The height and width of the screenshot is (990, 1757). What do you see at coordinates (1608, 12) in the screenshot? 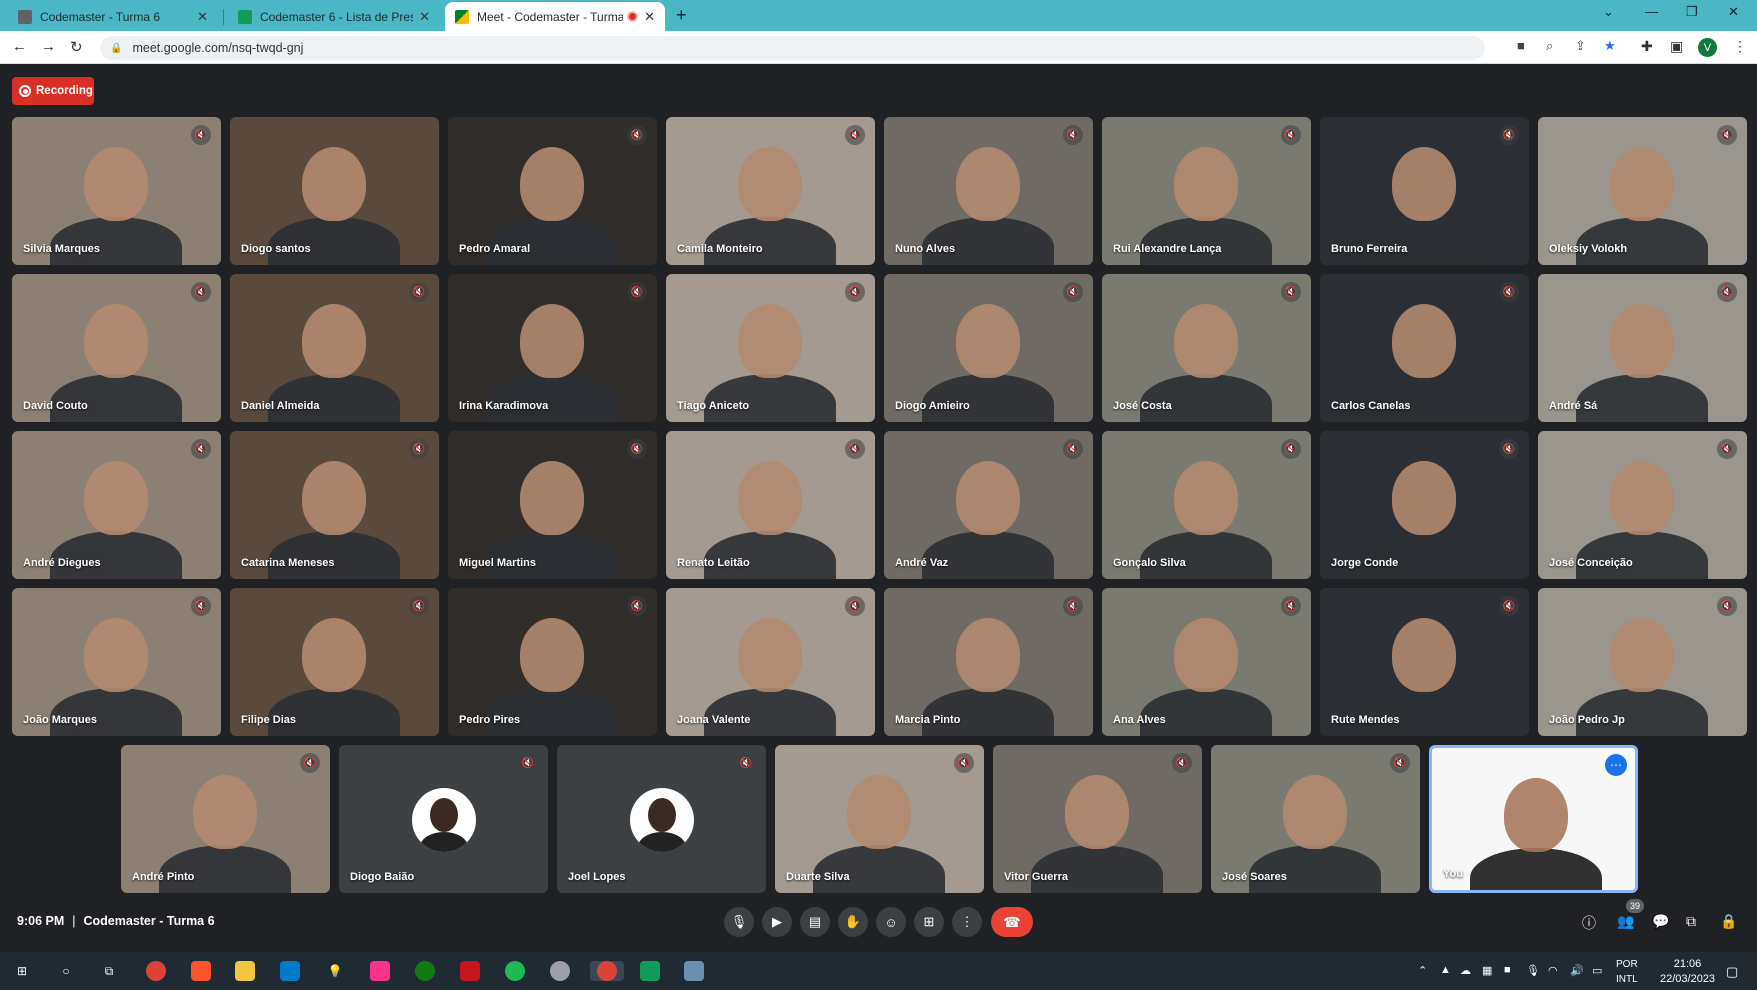
I see `tab-search-icon: ⌄` at bounding box center [1608, 12].